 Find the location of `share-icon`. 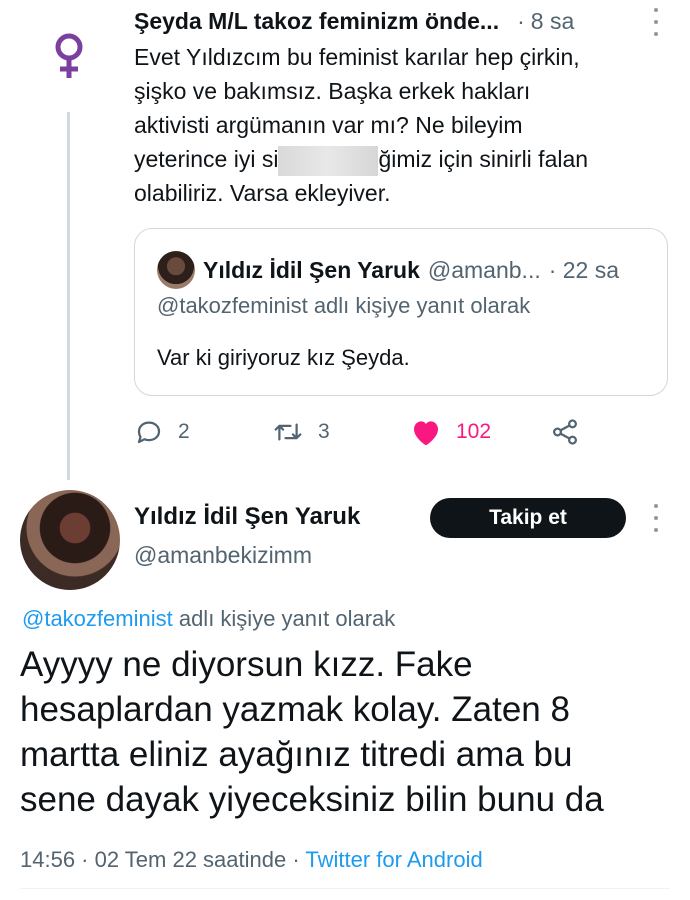

share-icon is located at coordinates (565, 432).